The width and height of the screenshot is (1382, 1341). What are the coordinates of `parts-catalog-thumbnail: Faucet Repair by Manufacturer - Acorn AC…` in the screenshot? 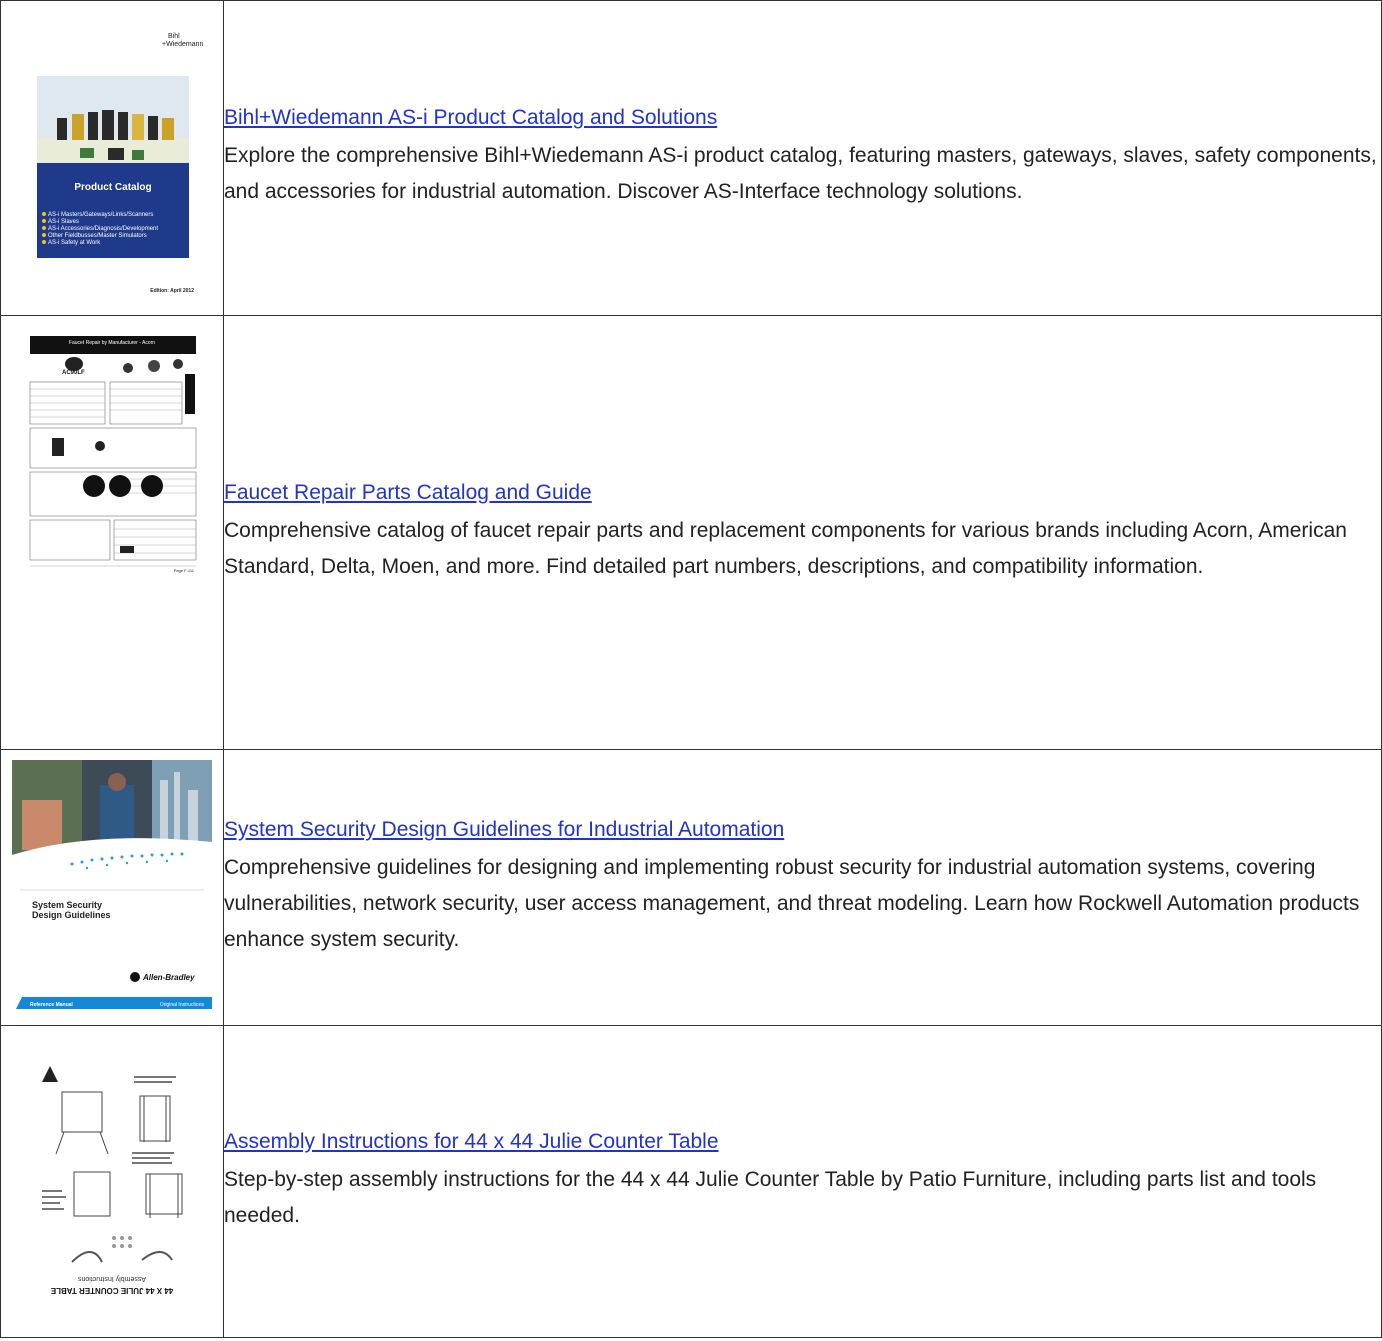 It's located at (112, 454).